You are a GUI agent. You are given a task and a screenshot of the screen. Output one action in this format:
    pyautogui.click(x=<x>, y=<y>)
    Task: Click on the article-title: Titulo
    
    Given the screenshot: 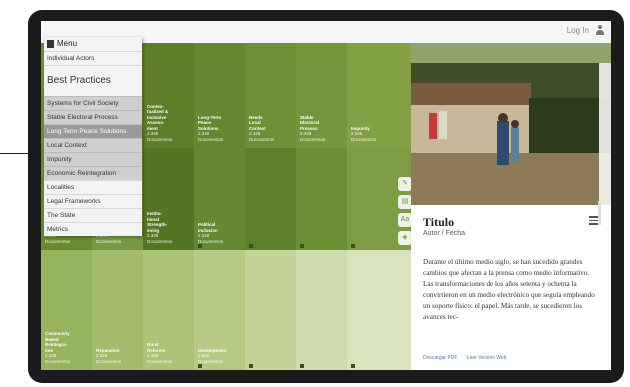 What is the action you would take?
    pyautogui.click(x=439, y=222)
    